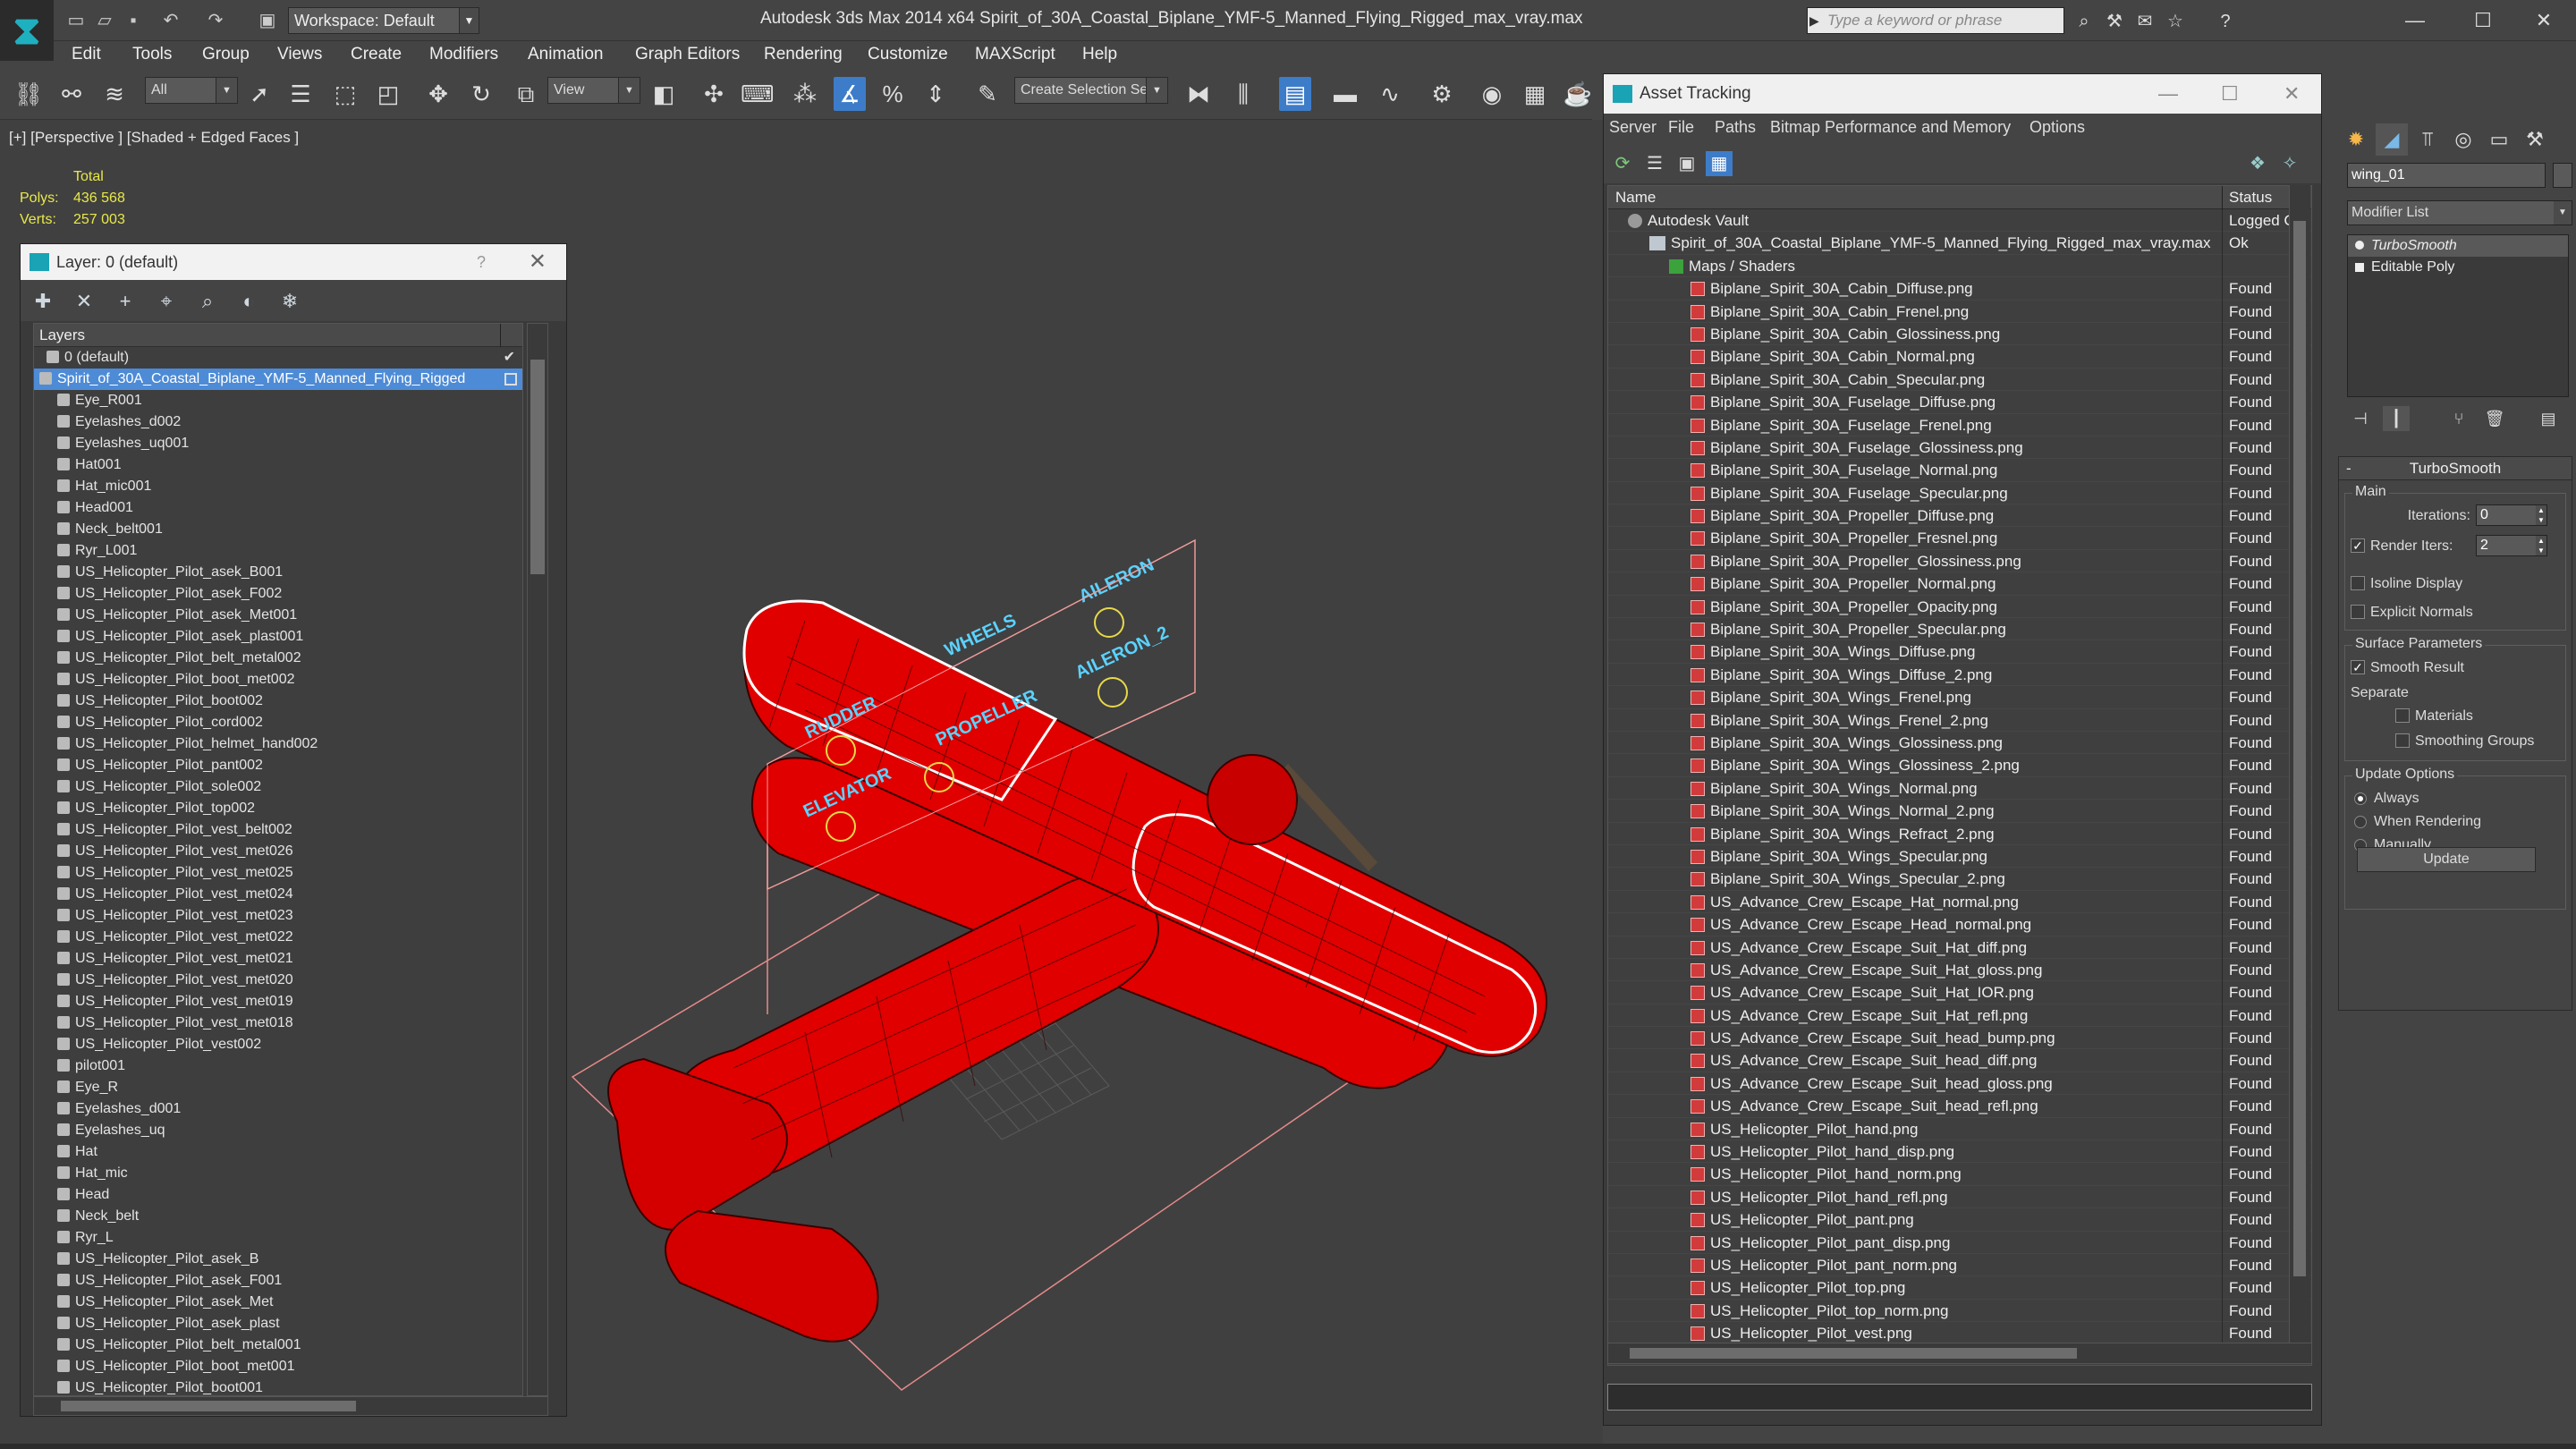  I want to click on layer-object-row: US_Helicopter_Pilot_helmet_hand002, so click(278, 744).